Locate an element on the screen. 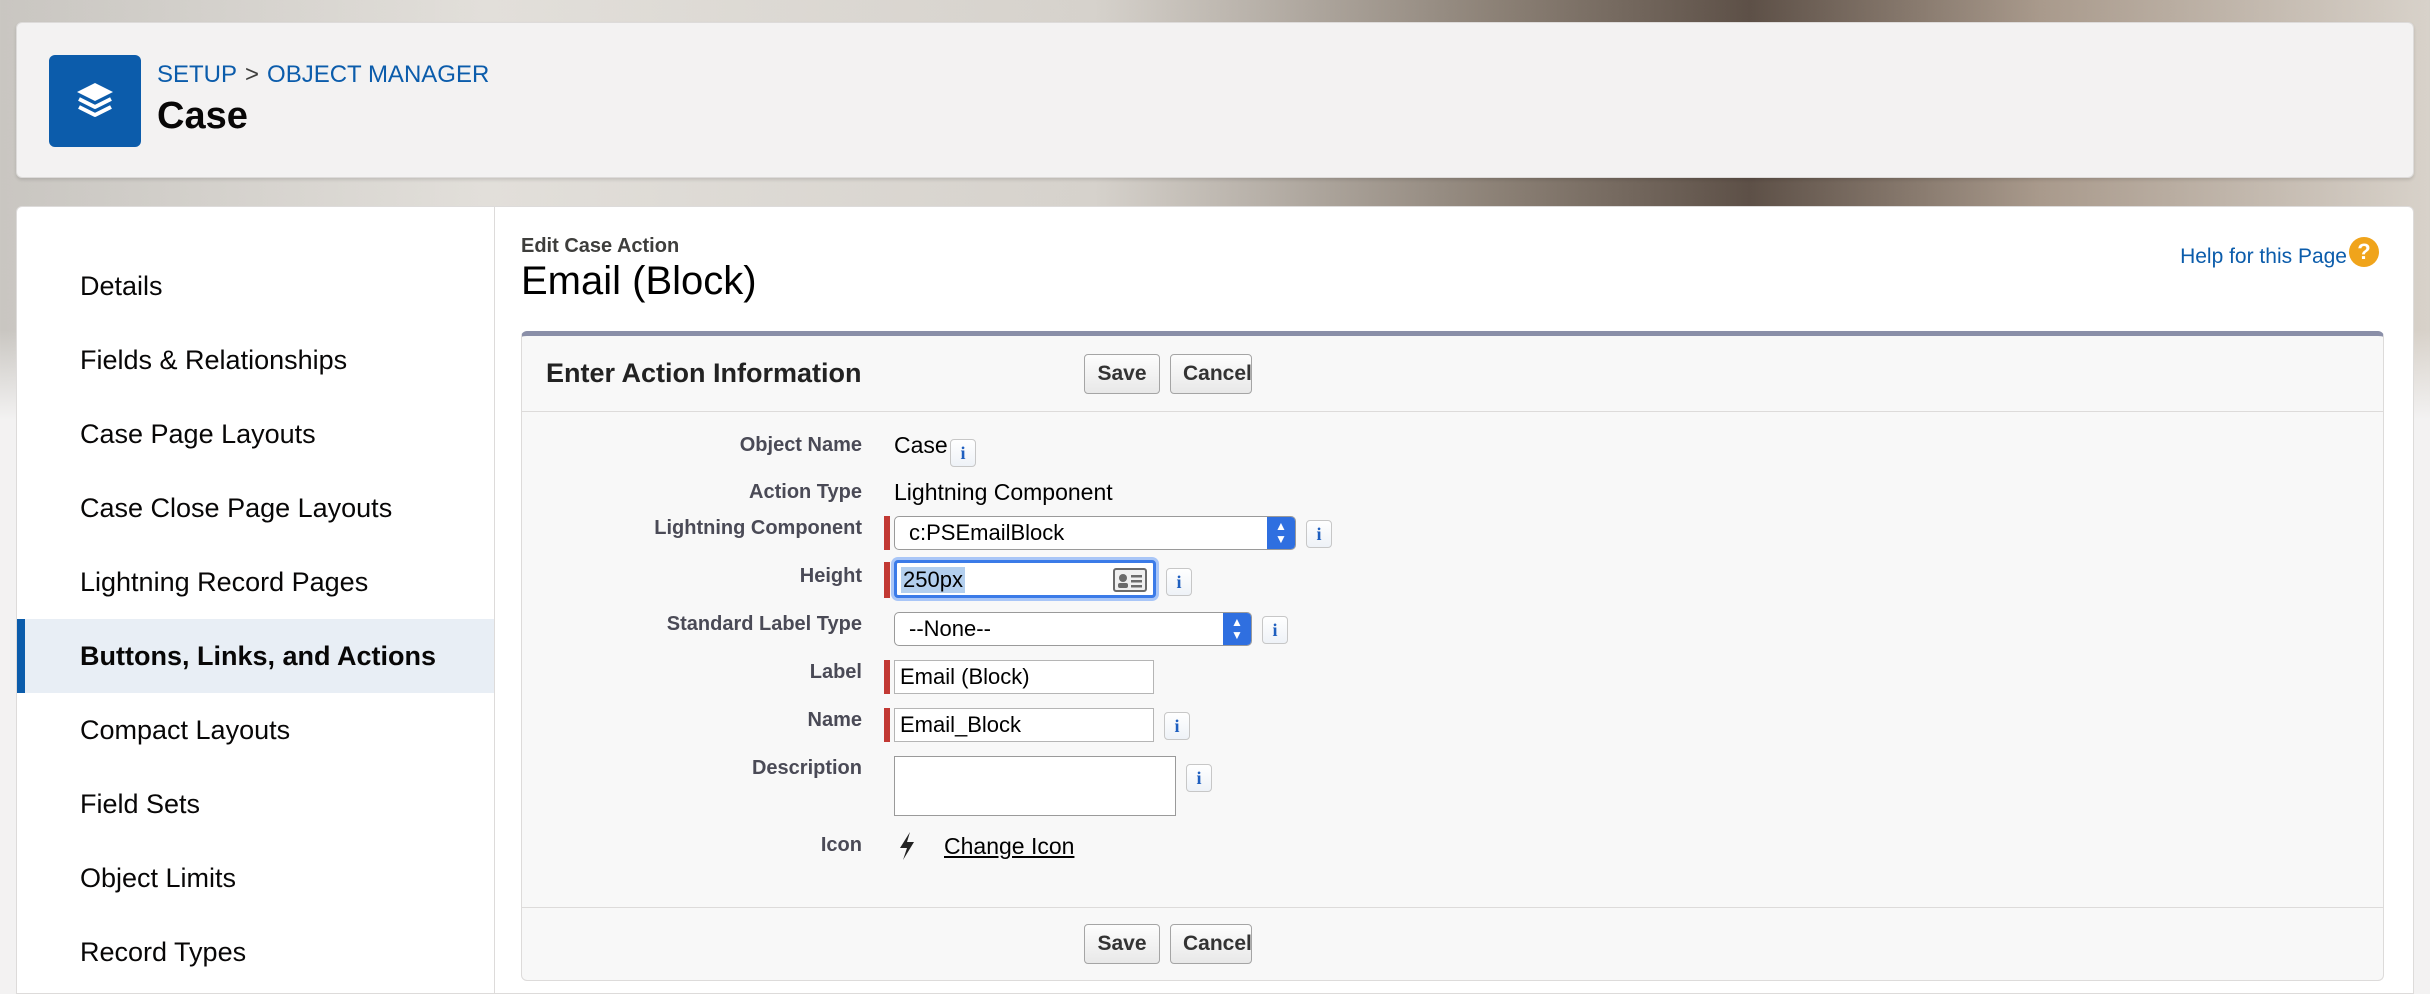 This screenshot has width=2430, height=994. action-type-label: Action Type is located at coordinates (805, 492).